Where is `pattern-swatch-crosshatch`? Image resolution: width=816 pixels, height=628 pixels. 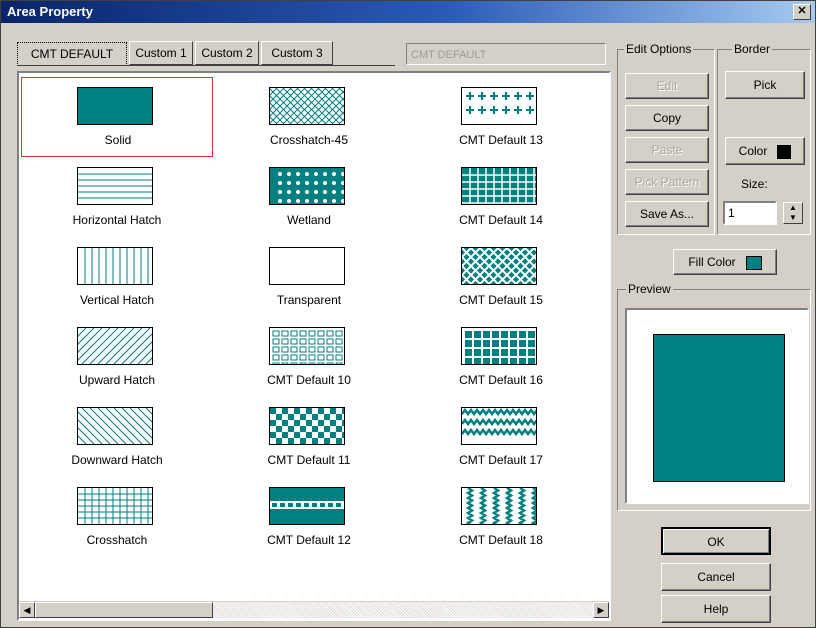 pattern-swatch-crosshatch is located at coordinates (115, 506).